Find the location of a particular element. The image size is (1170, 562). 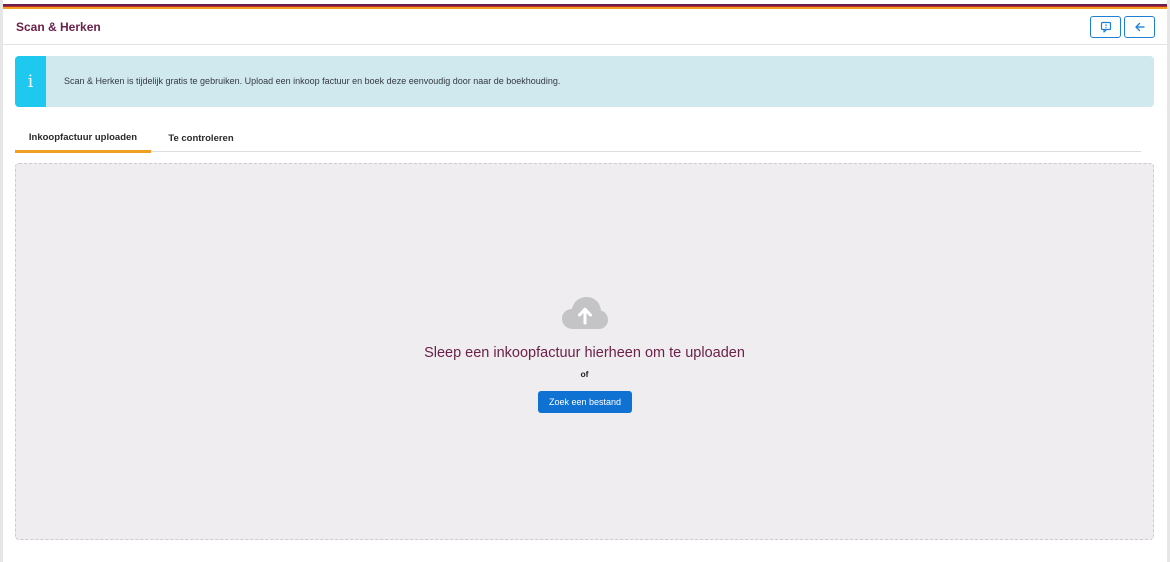

info-icon: i is located at coordinates (30, 81).